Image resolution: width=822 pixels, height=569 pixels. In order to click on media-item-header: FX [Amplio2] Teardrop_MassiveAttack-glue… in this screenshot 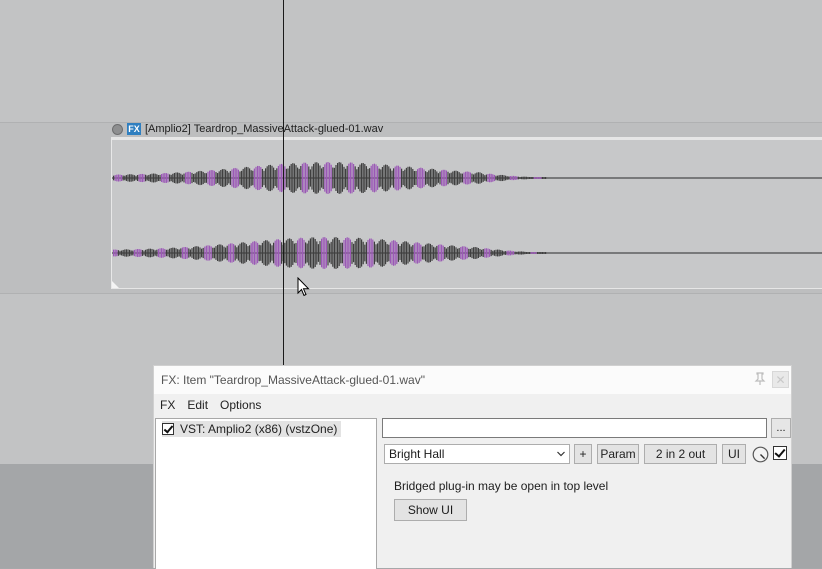, I will do `click(247, 129)`.